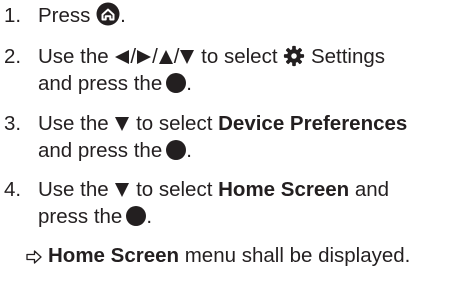 The height and width of the screenshot is (282, 467). I want to click on step-text: Press ., so click(252, 15).